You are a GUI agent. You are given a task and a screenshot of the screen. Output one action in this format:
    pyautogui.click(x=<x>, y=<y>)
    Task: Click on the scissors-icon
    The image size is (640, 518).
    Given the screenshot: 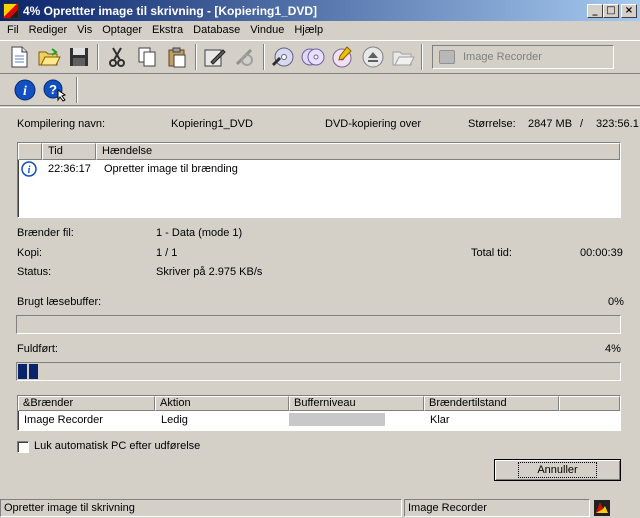 What is the action you would take?
    pyautogui.click(x=117, y=57)
    